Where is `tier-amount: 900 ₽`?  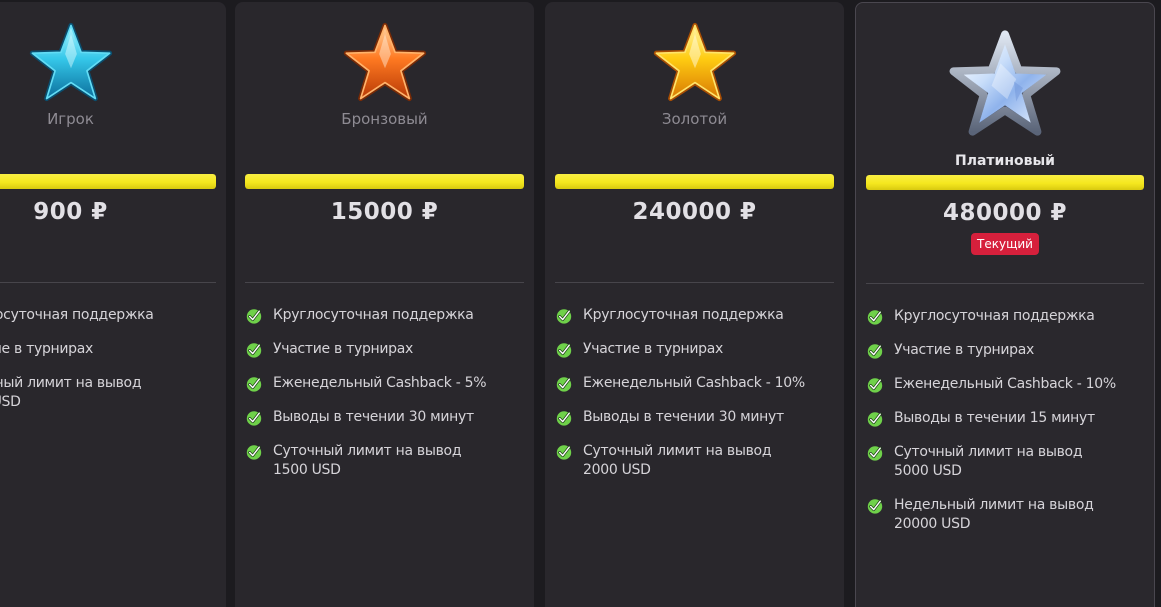
tier-amount: 900 ₽ is located at coordinates (70, 212).